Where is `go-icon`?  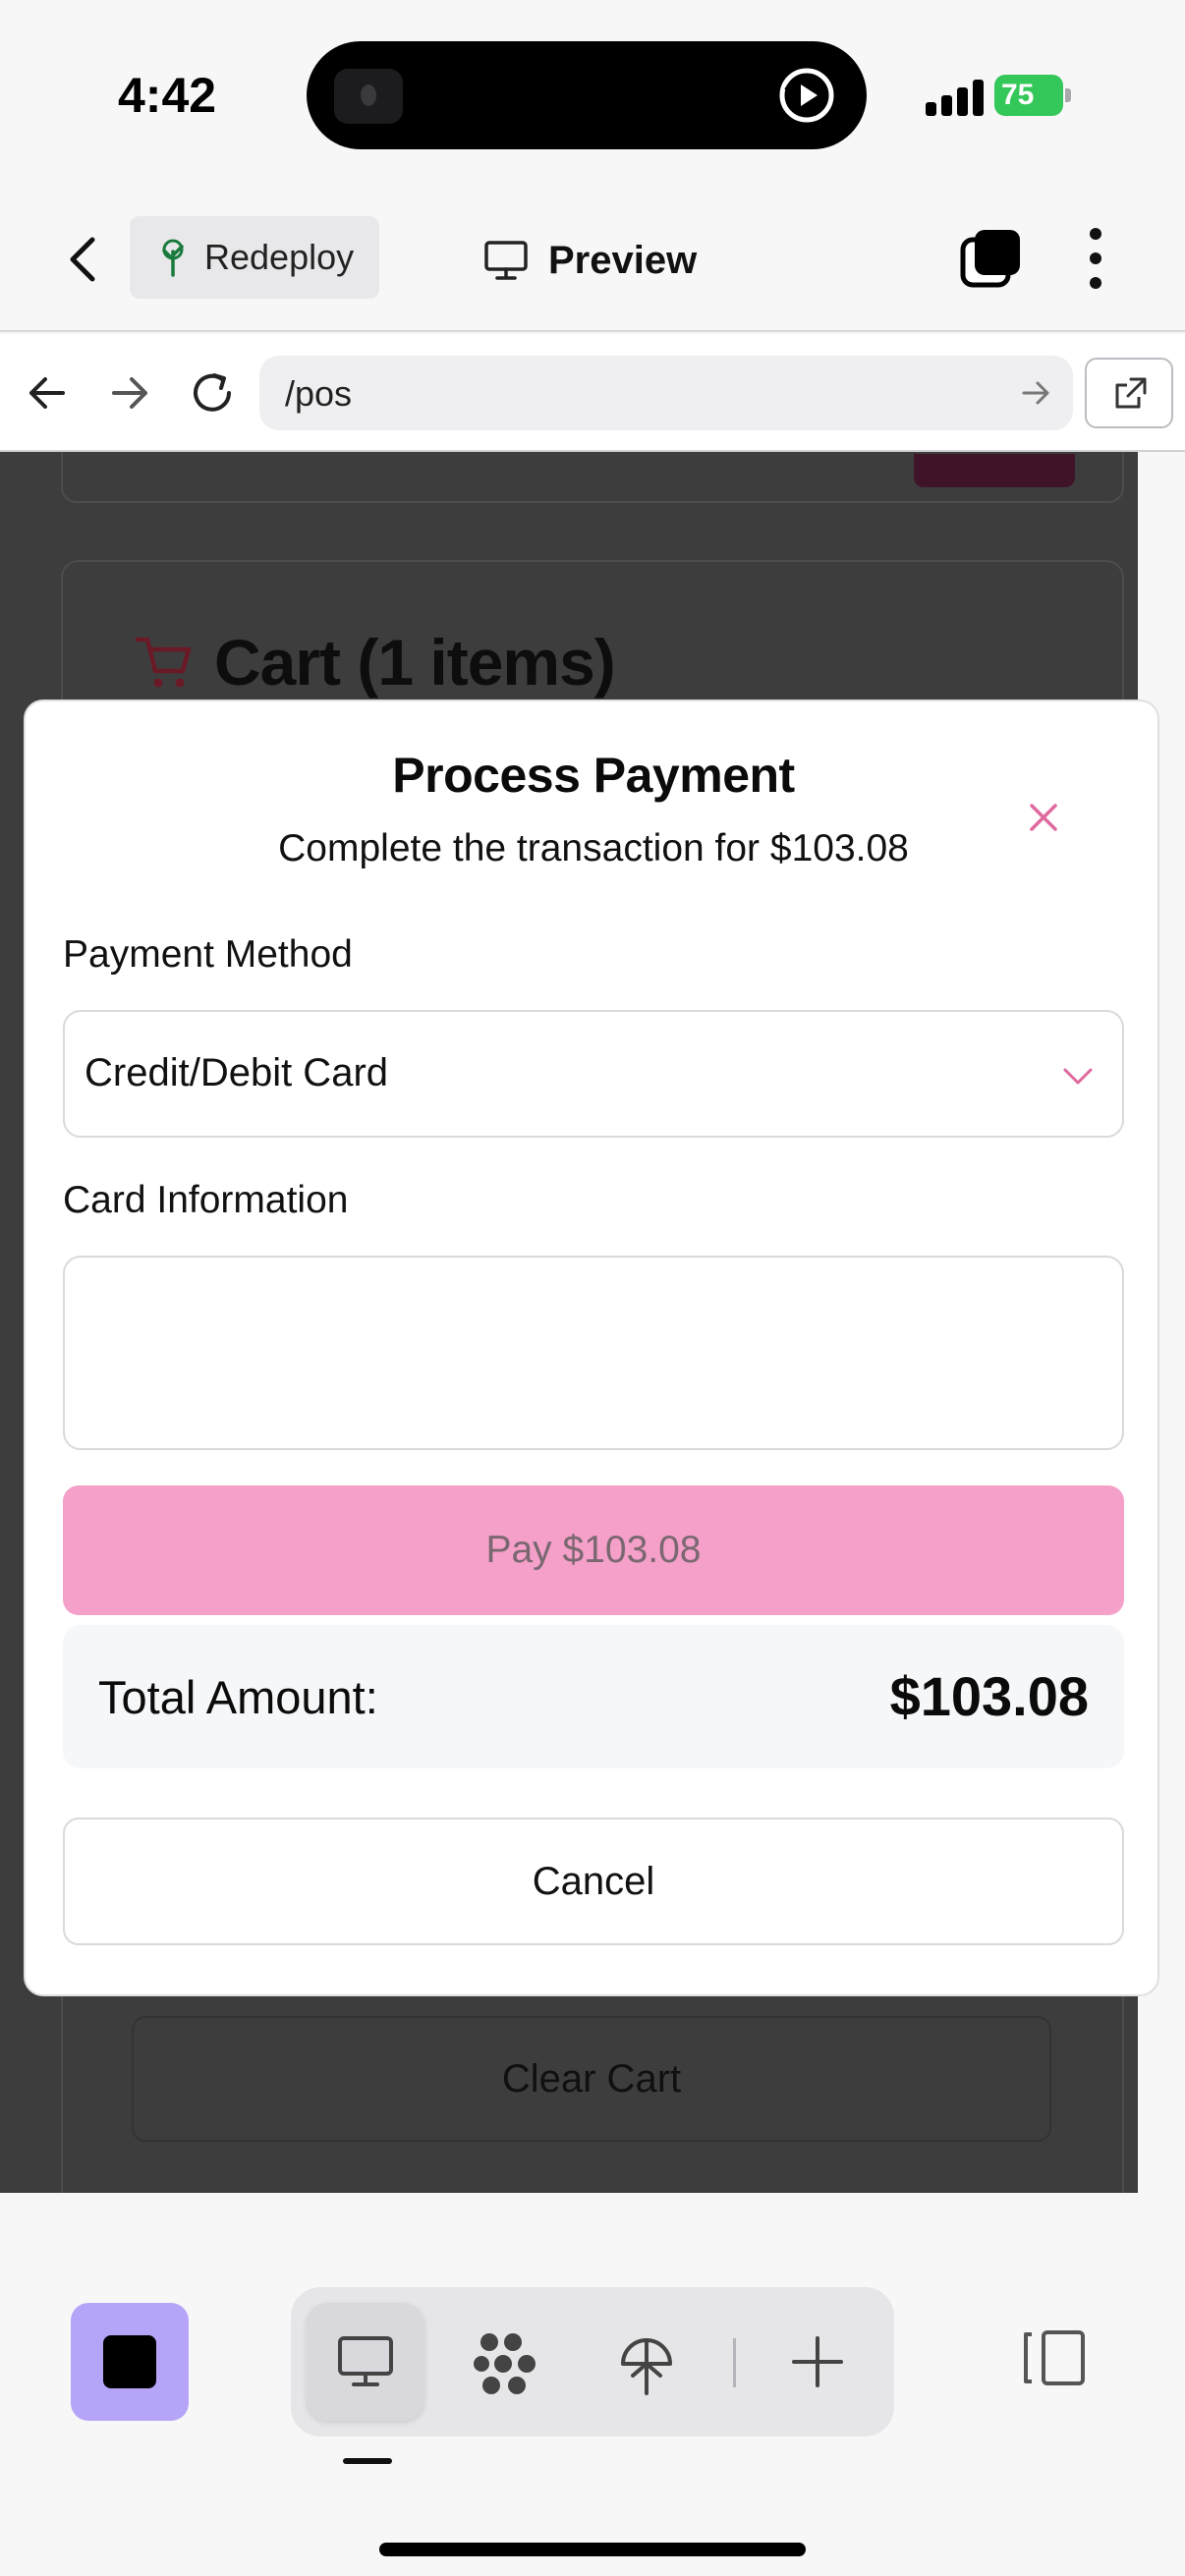 go-icon is located at coordinates (1035, 393).